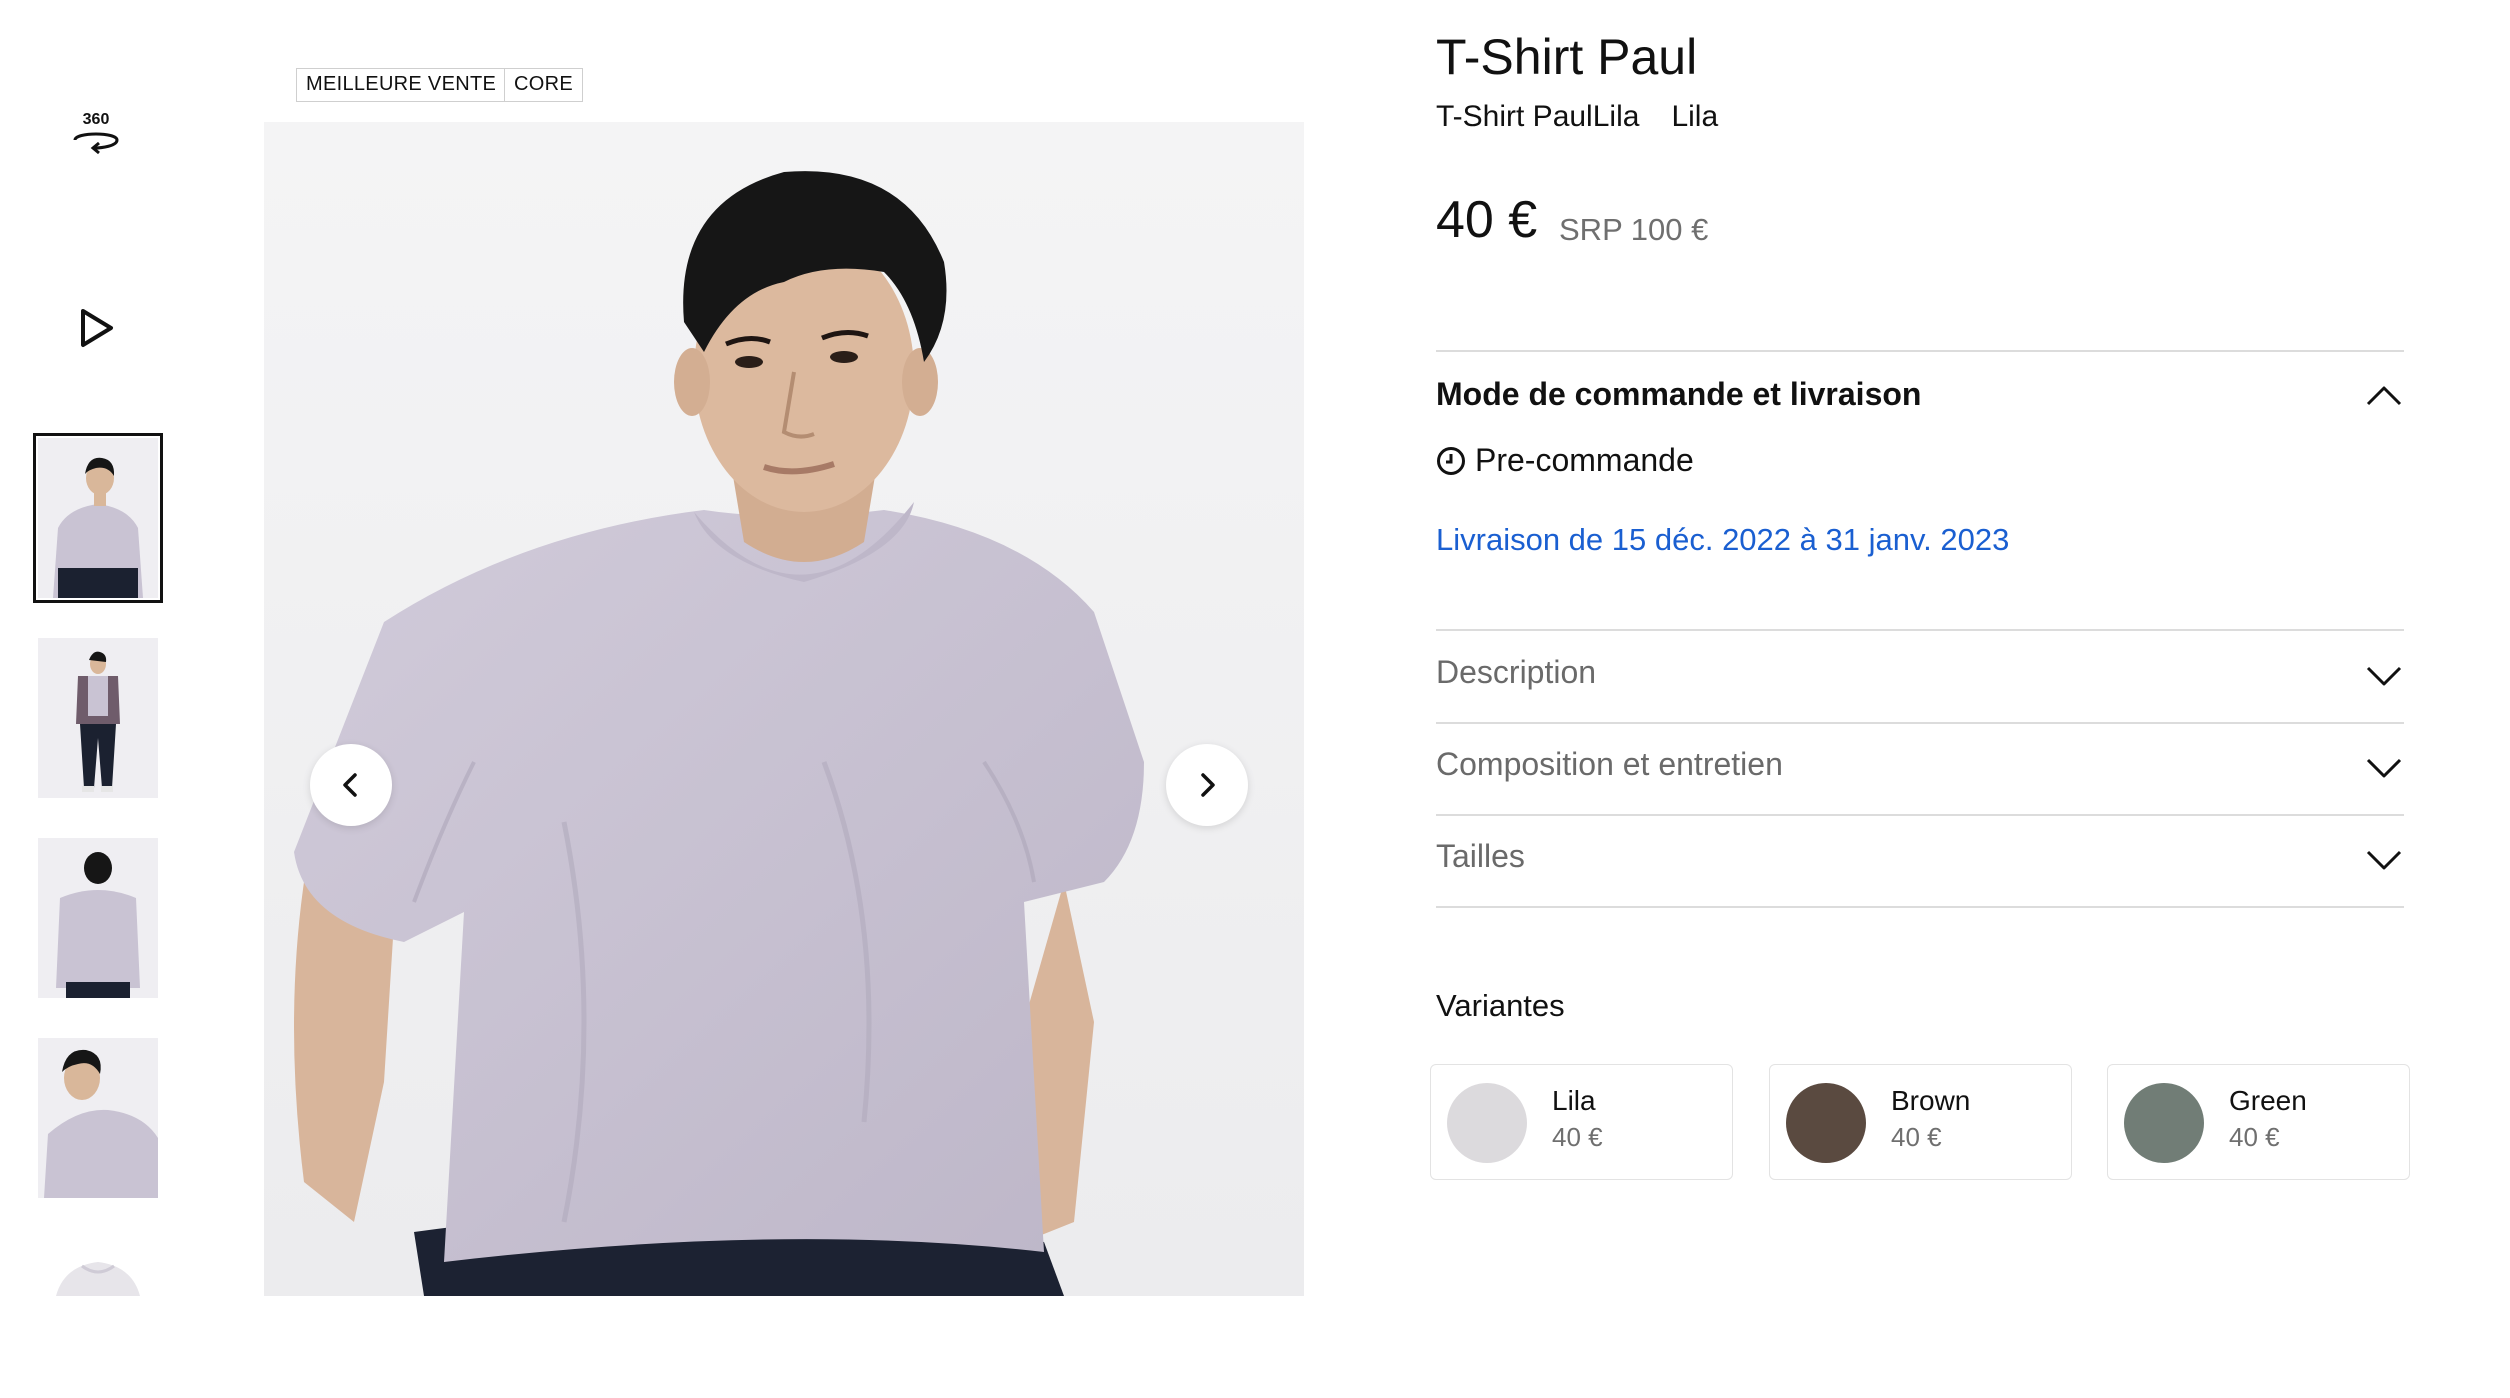 Image resolution: width=2510 pixels, height=1398 pixels. What do you see at coordinates (1487, 220) in the screenshot?
I see `product-price: 40 €` at bounding box center [1487, 220].